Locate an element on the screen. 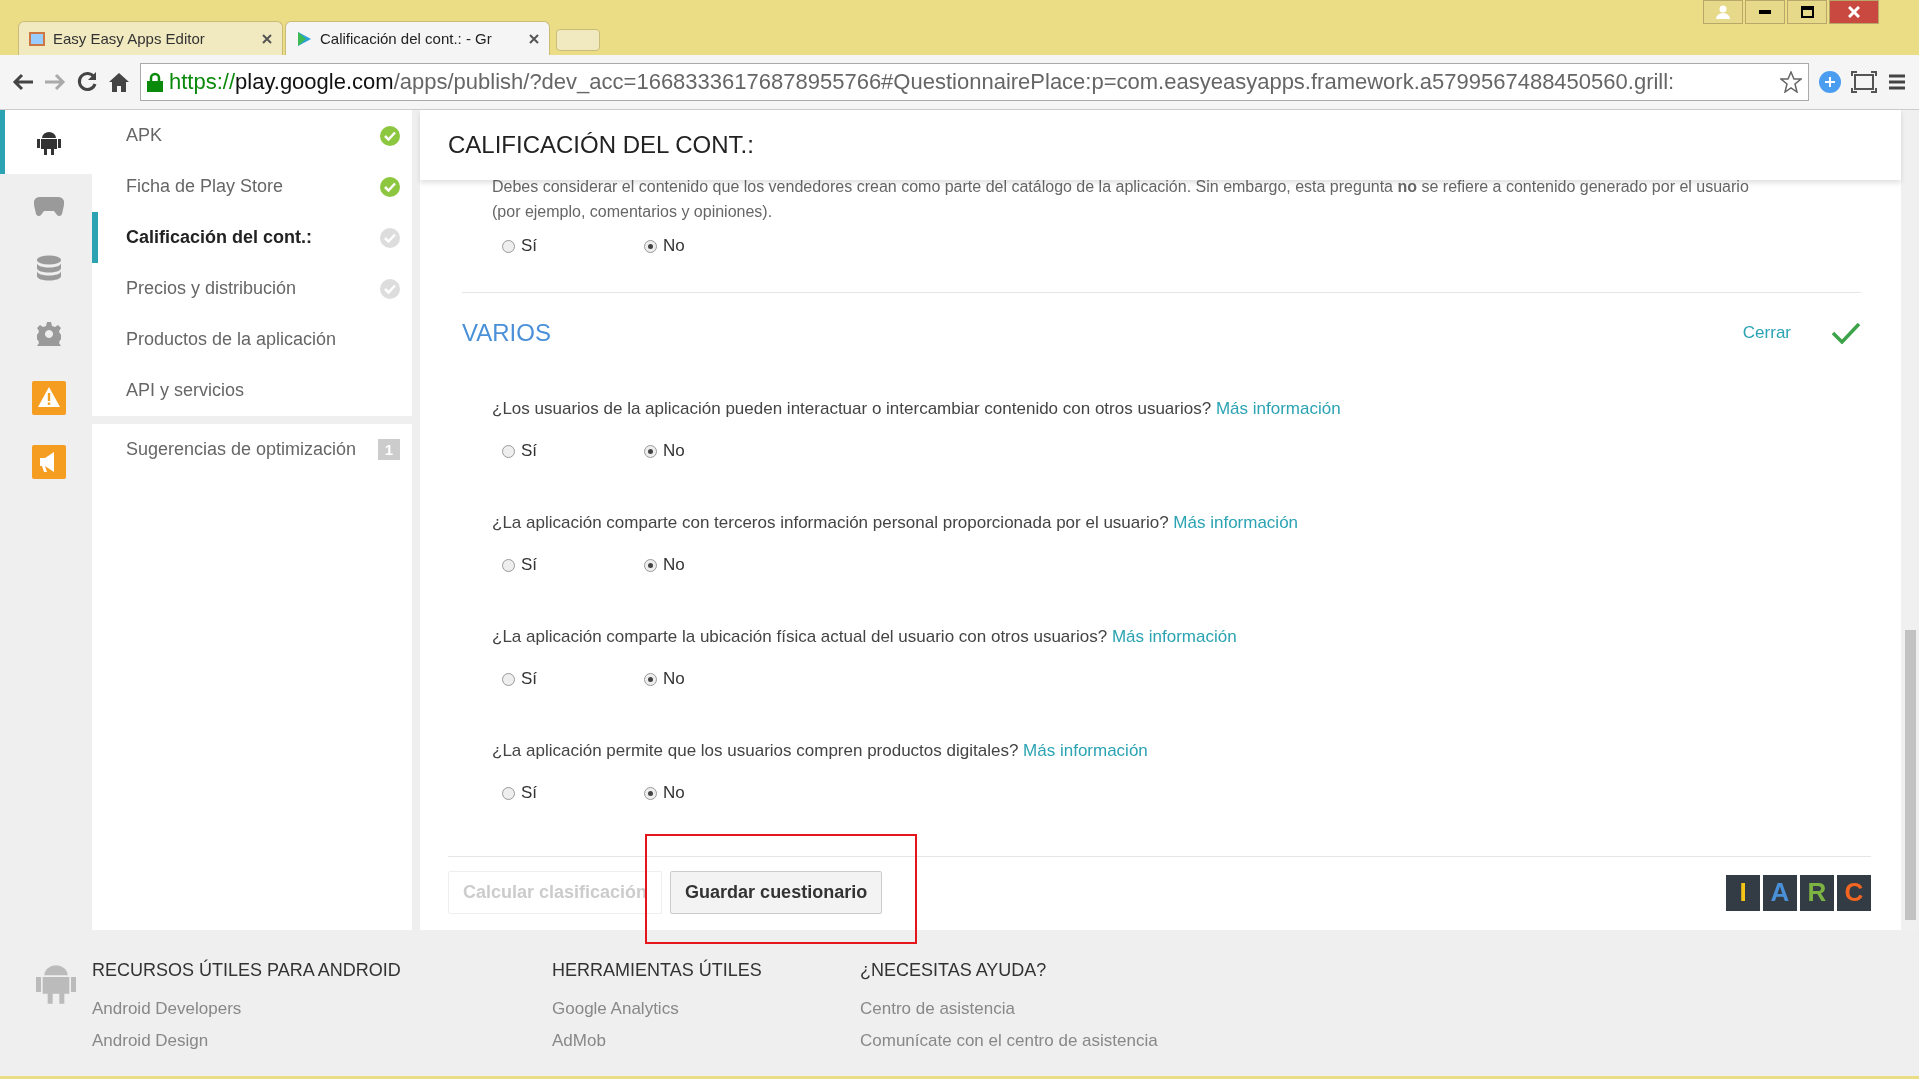 Image resolution: width=1919 pixels, height=1079 pixels. browser-tab: Calificación del cont.: - Gr is located at coordinates (417, 38).